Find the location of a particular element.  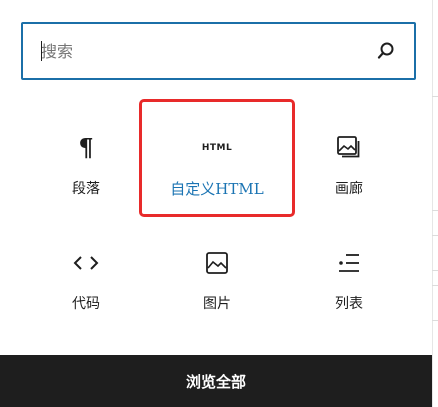

block-list: 列表 is located at coordinates (349, 265).